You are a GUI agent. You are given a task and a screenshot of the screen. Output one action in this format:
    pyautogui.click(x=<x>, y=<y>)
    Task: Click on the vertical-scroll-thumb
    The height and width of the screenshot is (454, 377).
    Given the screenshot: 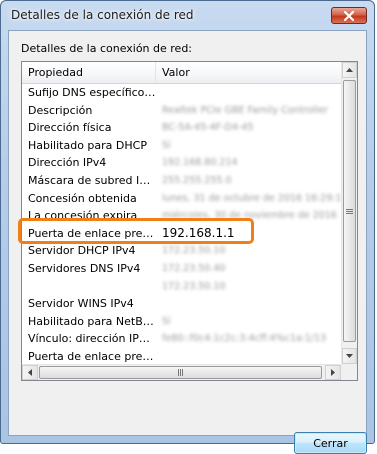 What is the action you would take?
    pyautogui.click(x=349, y=211)
    